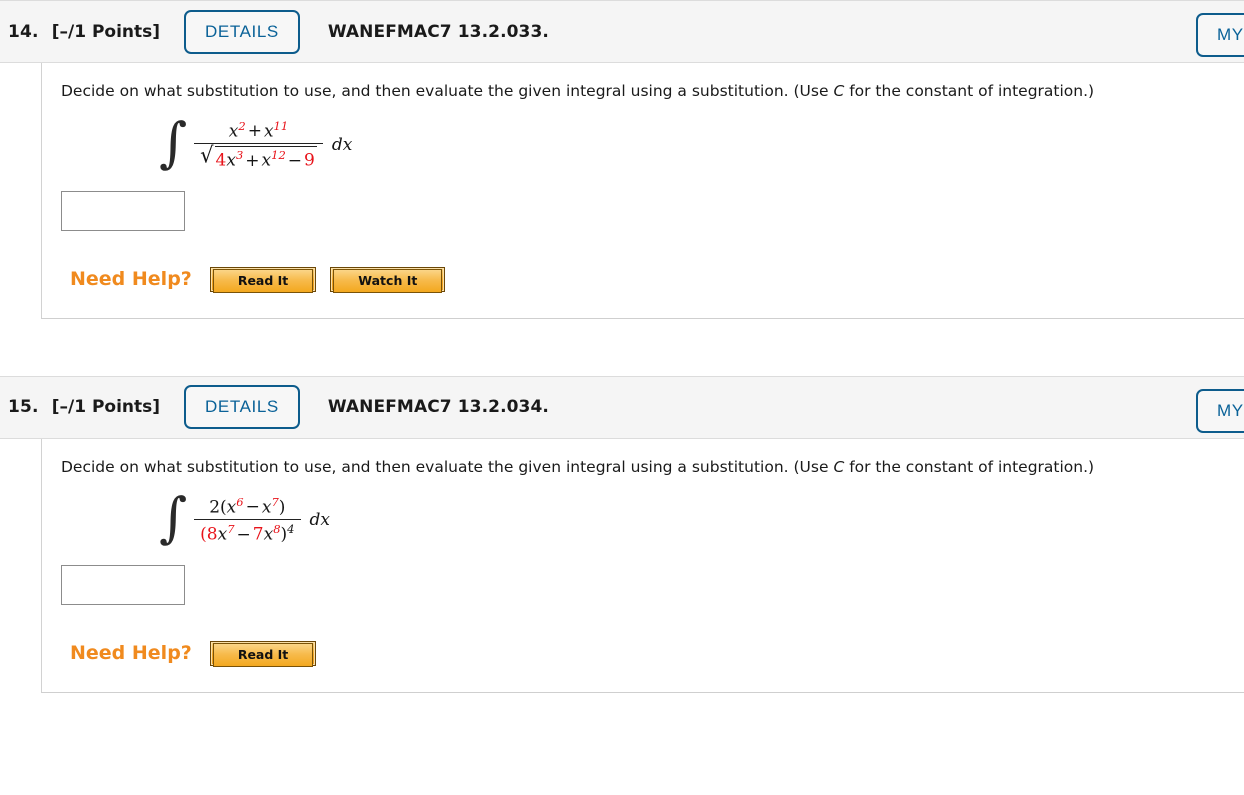  I want to click on math-paren: (, so click(203, 534).